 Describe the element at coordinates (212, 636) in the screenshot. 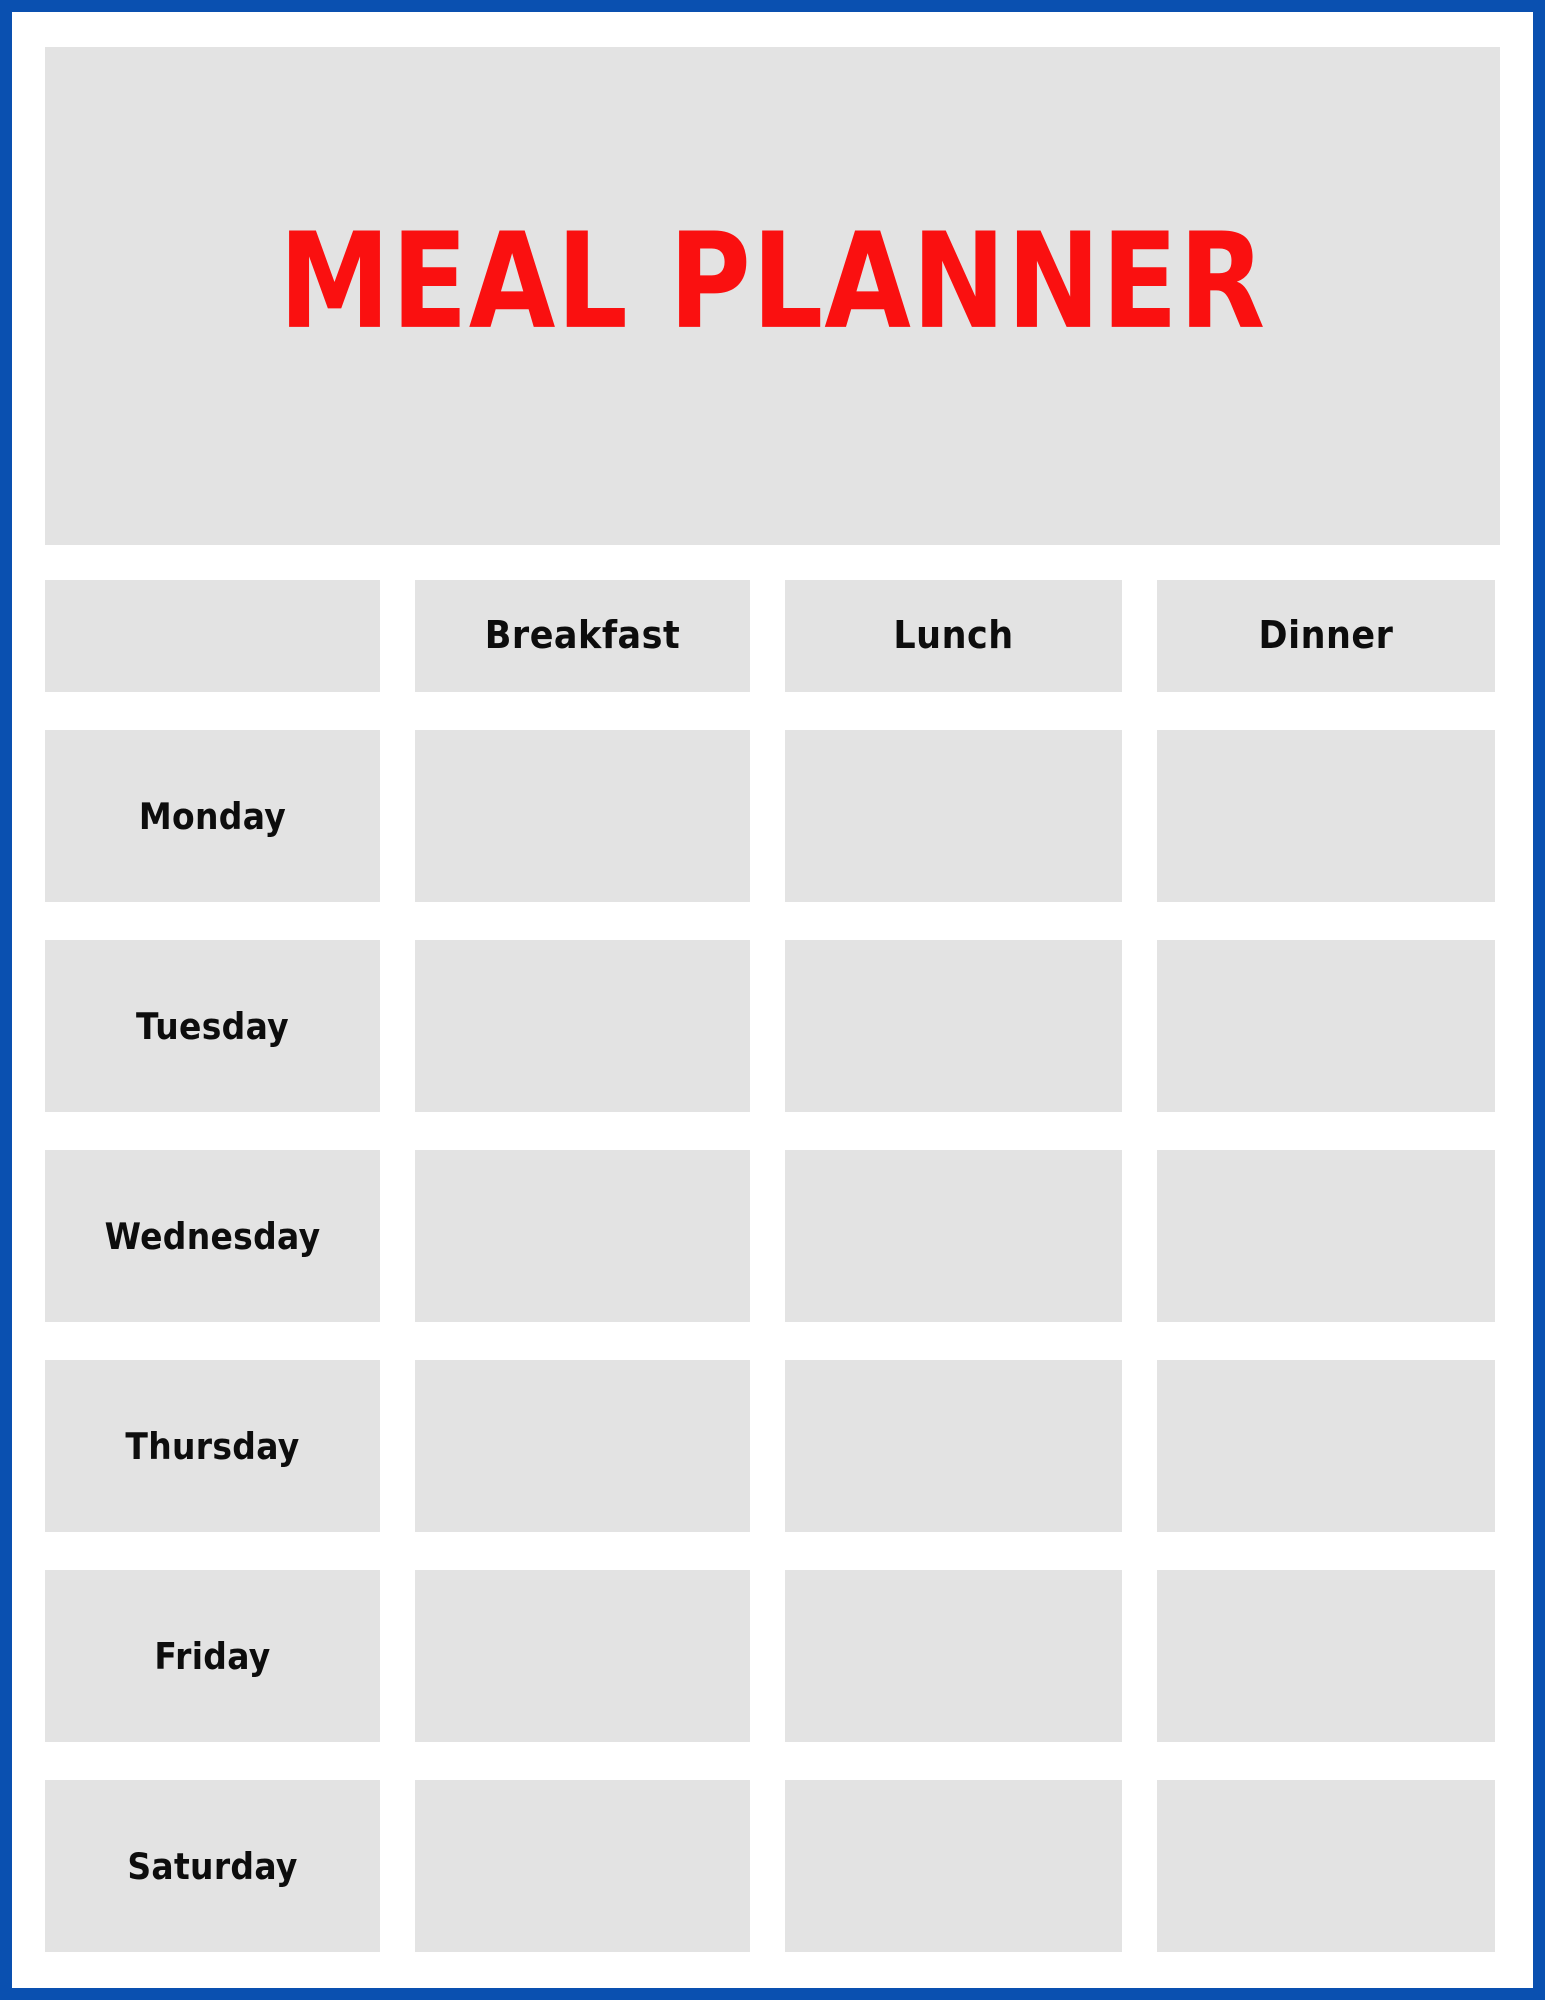

I see `header-corner-cell` at that location.